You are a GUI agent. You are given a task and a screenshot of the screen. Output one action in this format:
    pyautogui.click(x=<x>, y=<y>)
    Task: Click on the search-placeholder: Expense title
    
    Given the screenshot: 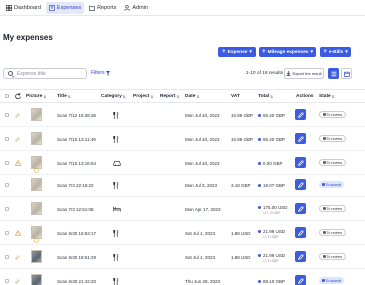 What is the action you would take?
    pyautogui.click(x=31, y=73)
    